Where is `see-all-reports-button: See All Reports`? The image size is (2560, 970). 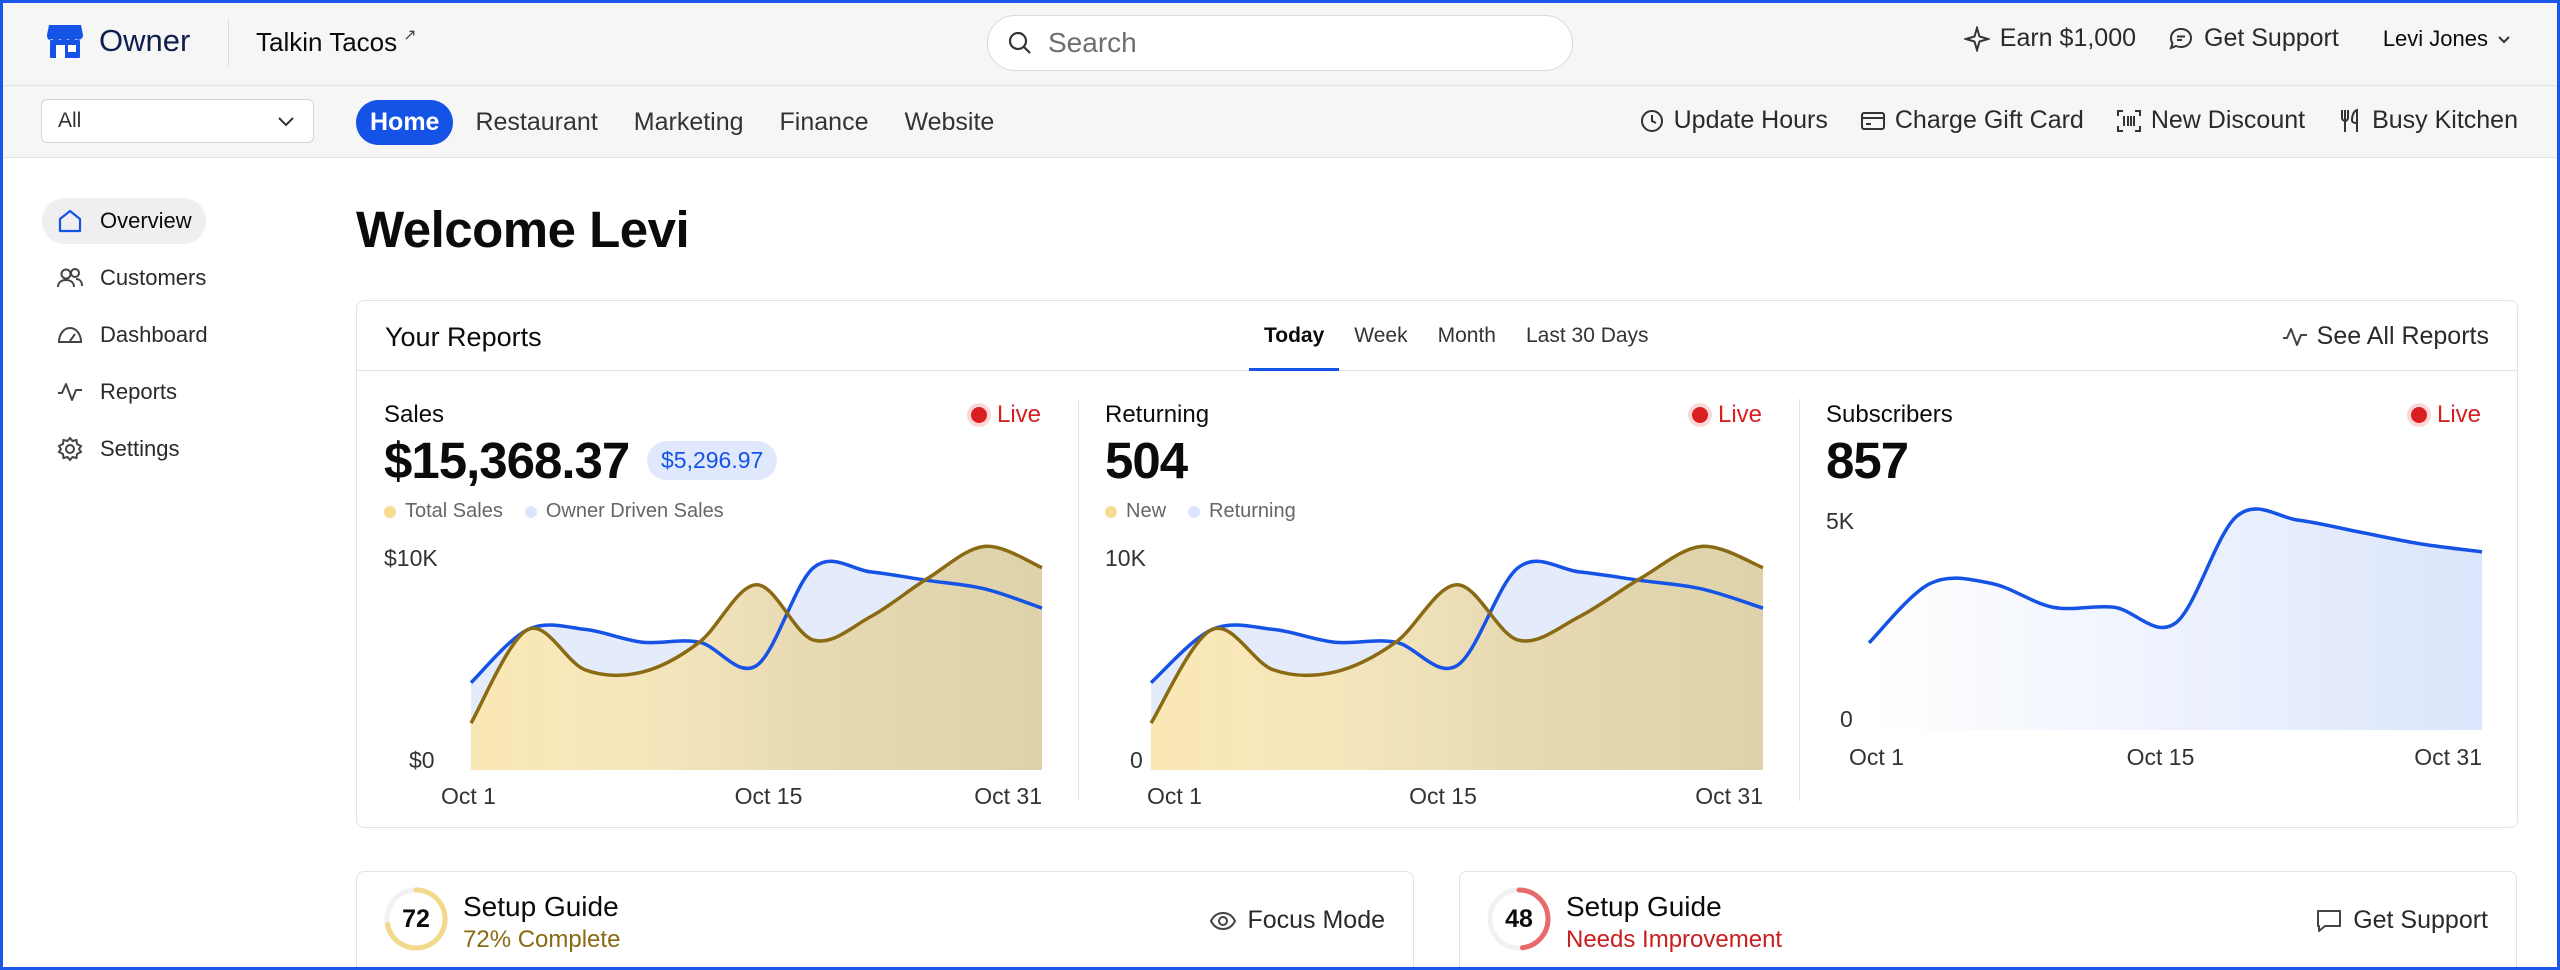 see-all-reports-button: See All Reports is located at coordinates (2385, 336).